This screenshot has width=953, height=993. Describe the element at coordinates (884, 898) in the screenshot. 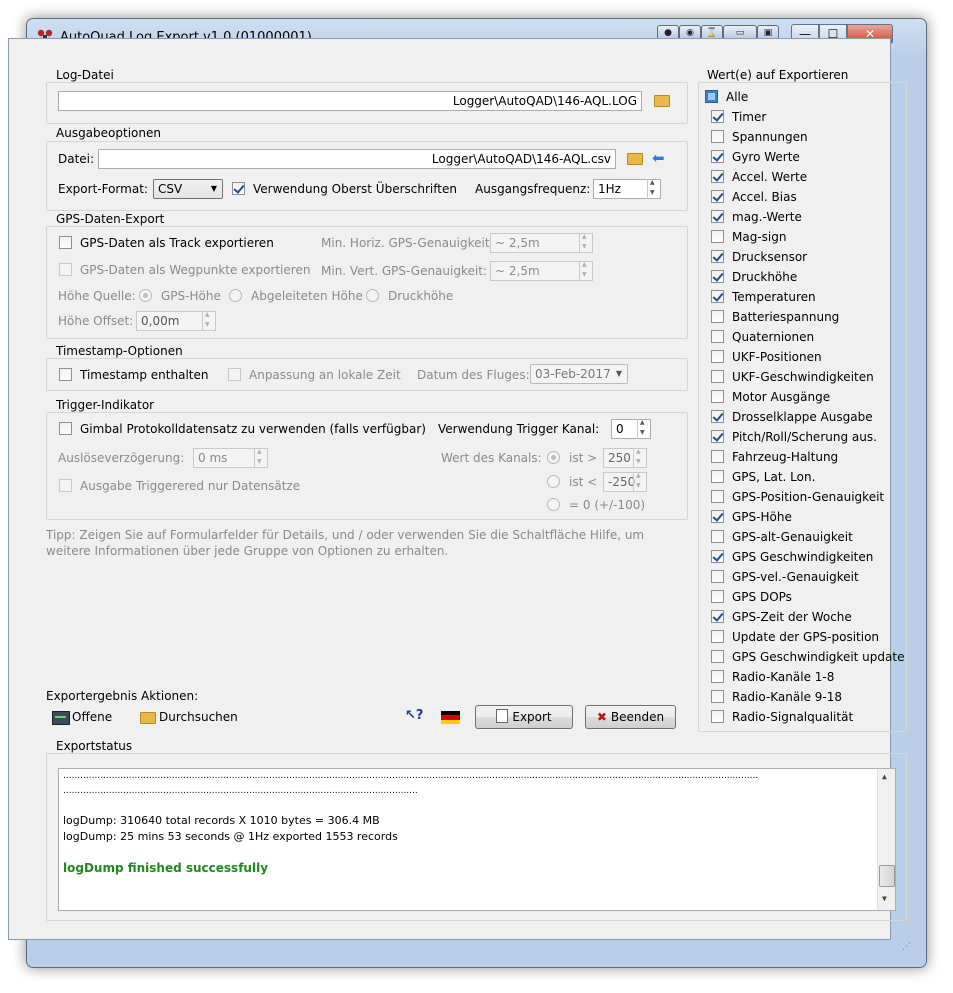

I see `scroll-down-icon: ▼` at that location.